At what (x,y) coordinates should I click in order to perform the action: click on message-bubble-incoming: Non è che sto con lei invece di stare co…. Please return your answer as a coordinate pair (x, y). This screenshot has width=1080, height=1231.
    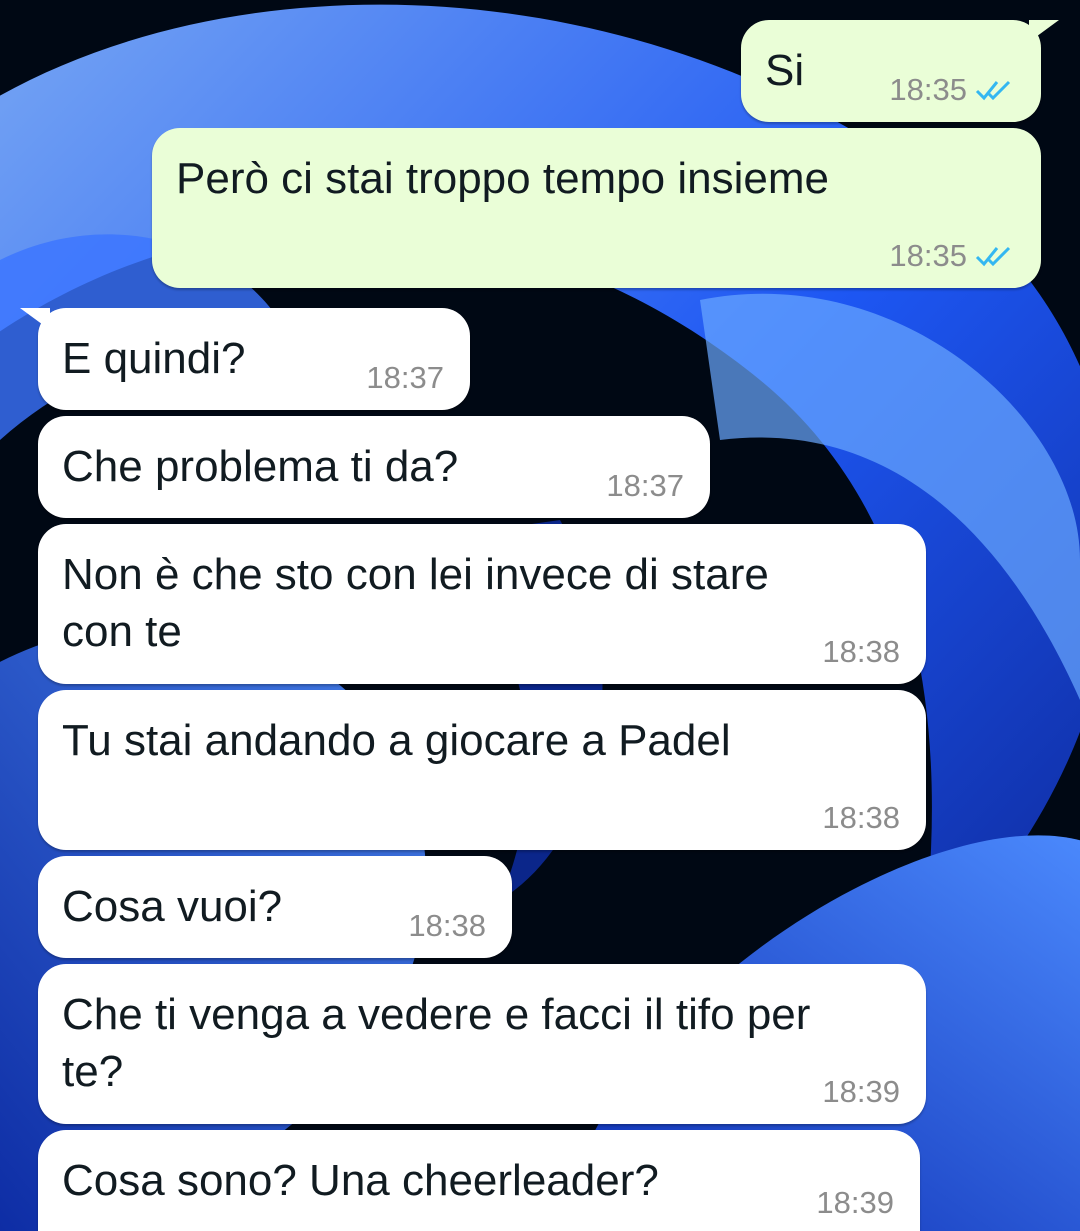
    Looking at the image, I should click on (482, 604).